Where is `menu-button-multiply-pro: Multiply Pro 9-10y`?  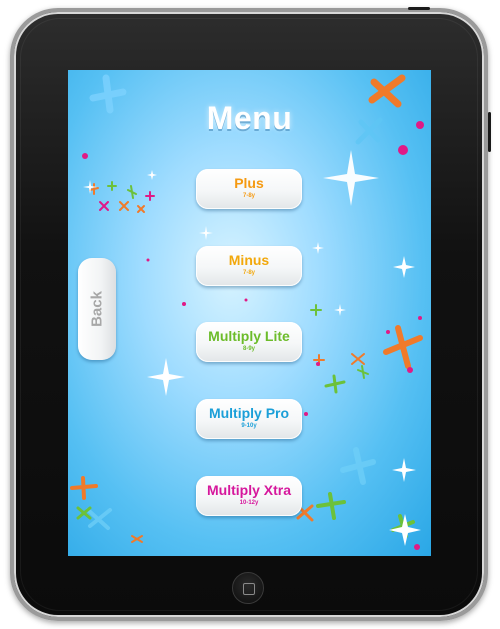
menu-button-multiply-pro: Multiply Pro 9-10y is located at coordinates (249, 419).